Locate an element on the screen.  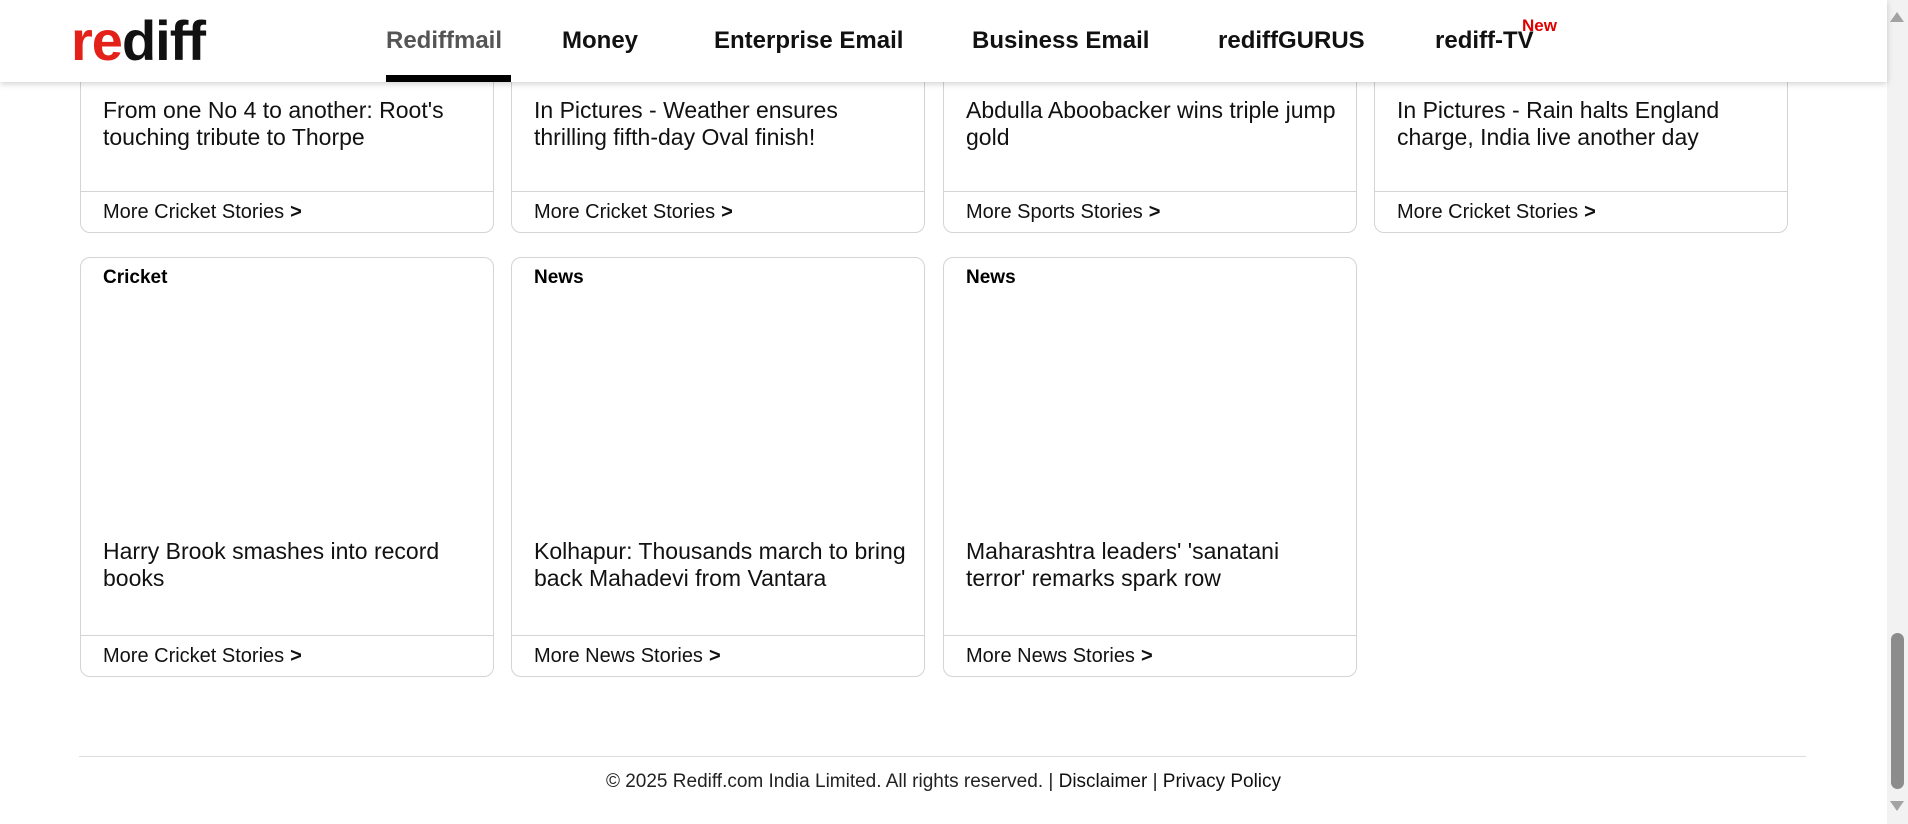
scroll-up-arrow-icon is located at coordinates (1897, 17).